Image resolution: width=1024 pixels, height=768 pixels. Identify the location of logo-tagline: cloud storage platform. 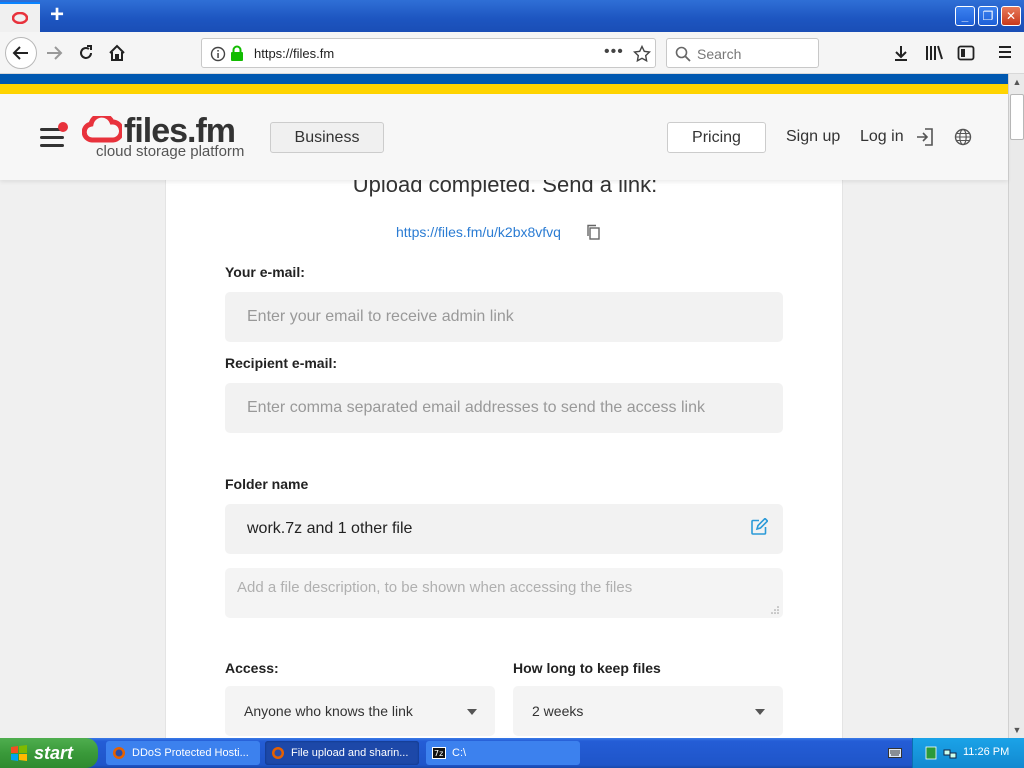
(170, 151).